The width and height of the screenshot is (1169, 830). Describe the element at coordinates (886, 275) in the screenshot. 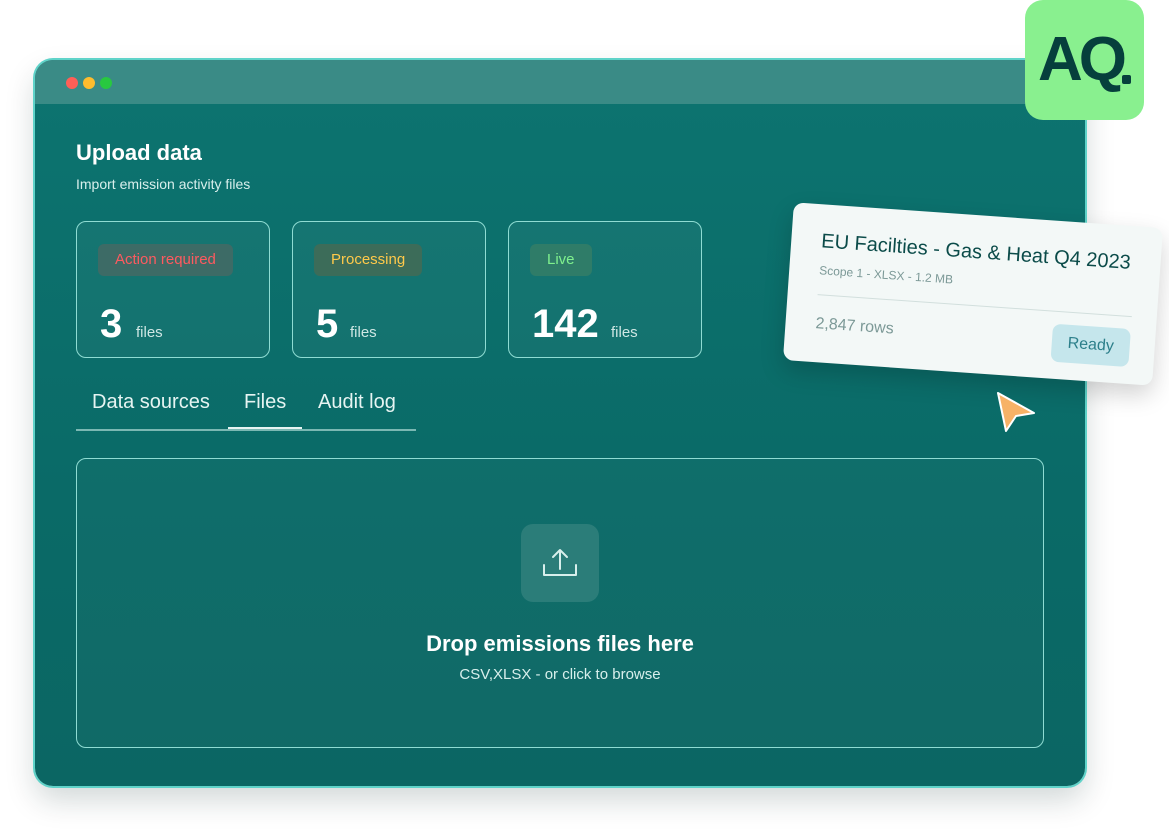

I see `file-card-meta: Scope 1 - XLSX - 1.2 MB` at that location.